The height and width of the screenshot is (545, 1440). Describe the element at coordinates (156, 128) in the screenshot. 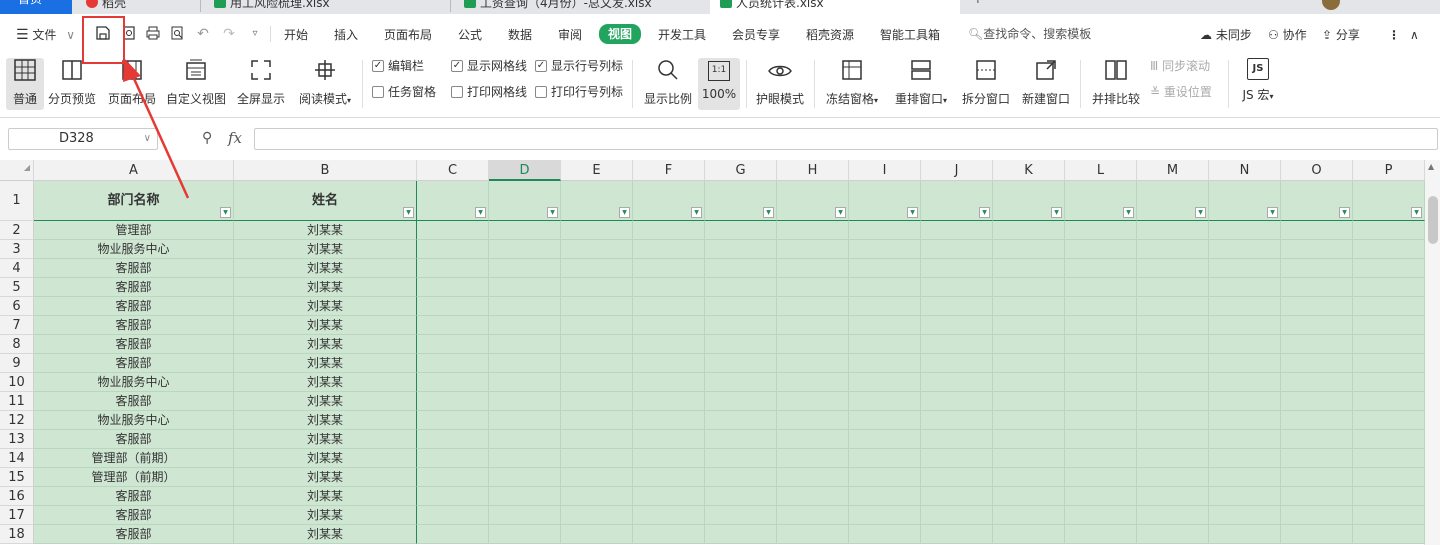

I see `annotation-arrow` at that location.